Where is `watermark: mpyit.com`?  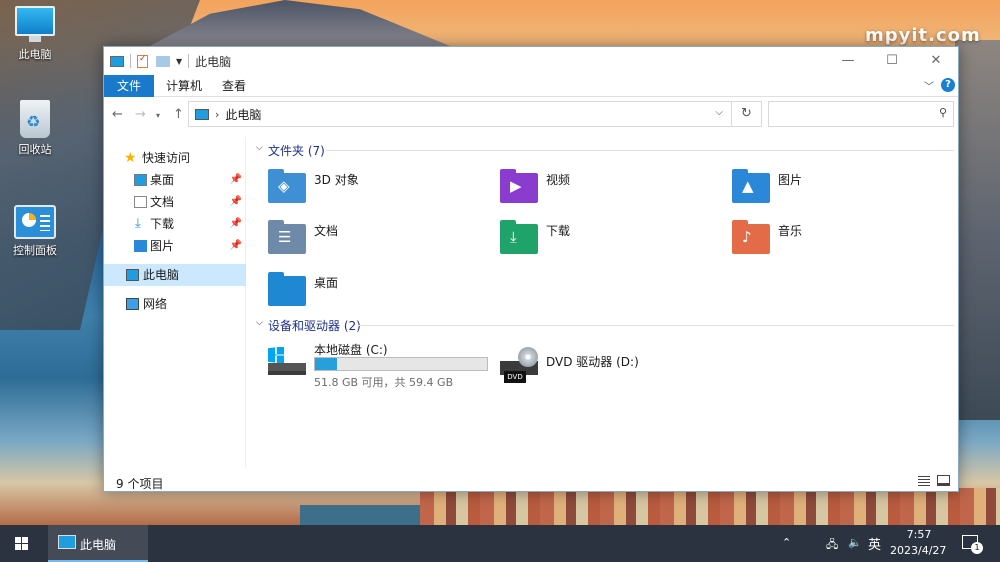 watermark: mpyit.com is located at coordinates (923, 35).